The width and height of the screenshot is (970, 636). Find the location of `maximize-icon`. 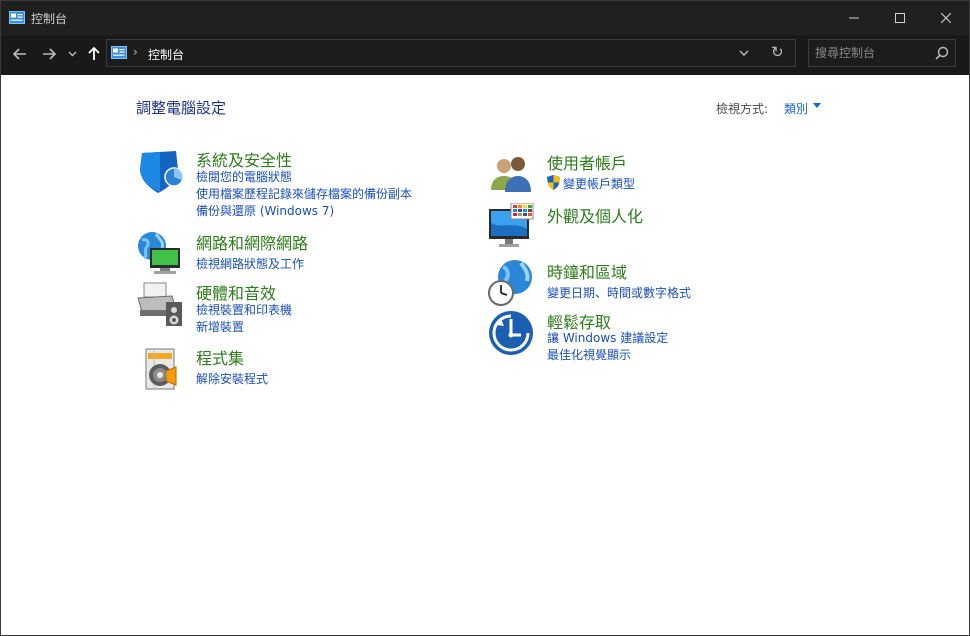

maximize-icon is located at coordinates (900, 18).